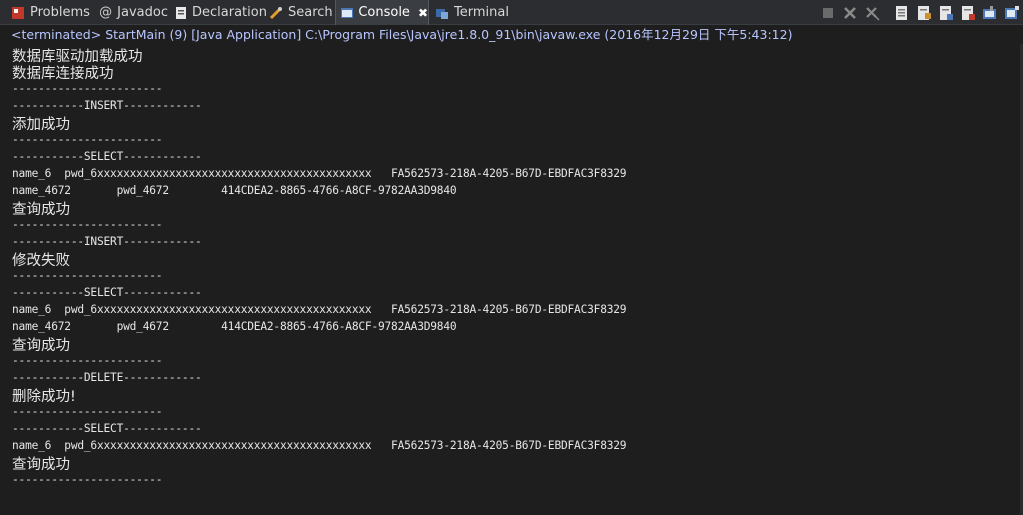  What do you see at coordinates (872, 13) in the screenshot?
I see `remove-all-terminated-icon` at bounding box center [872, 13].